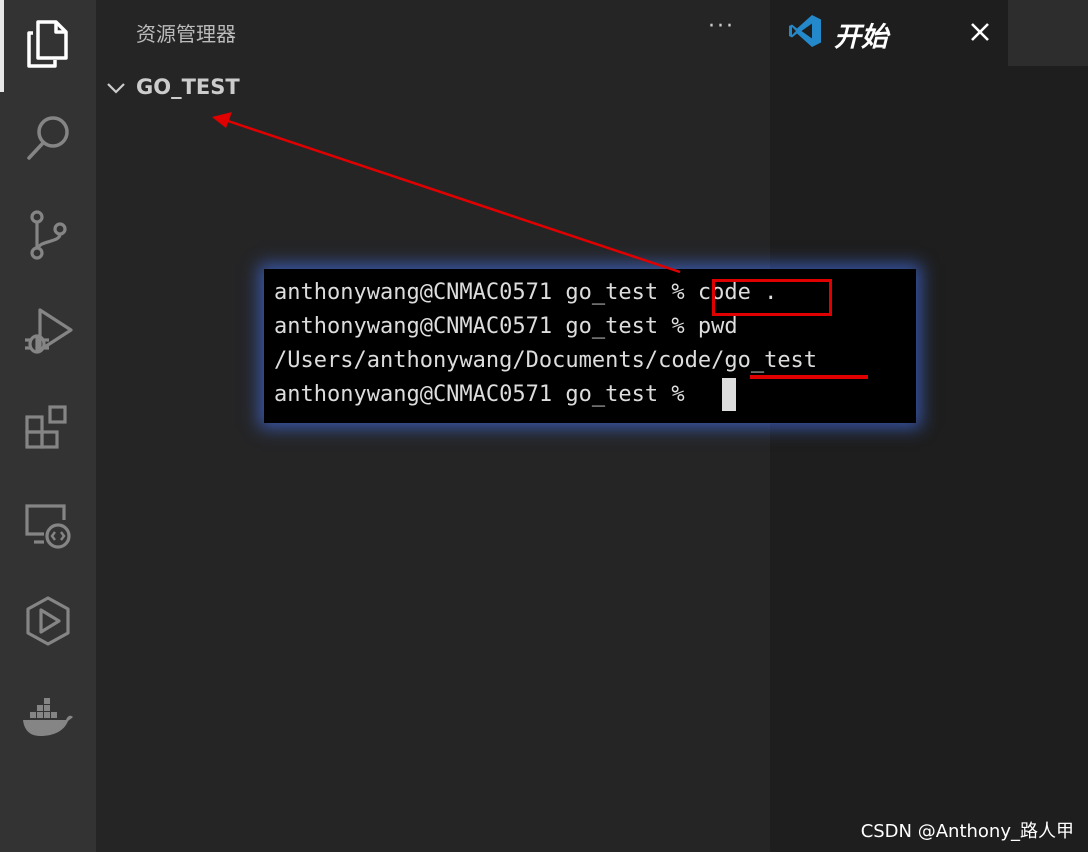 This screenshot has height=852, width=1088. What do you see at coordinates (186, 34) in the screenshot?
I see `sidebar-title: 资源管理器` at bounding box center [186, 34].